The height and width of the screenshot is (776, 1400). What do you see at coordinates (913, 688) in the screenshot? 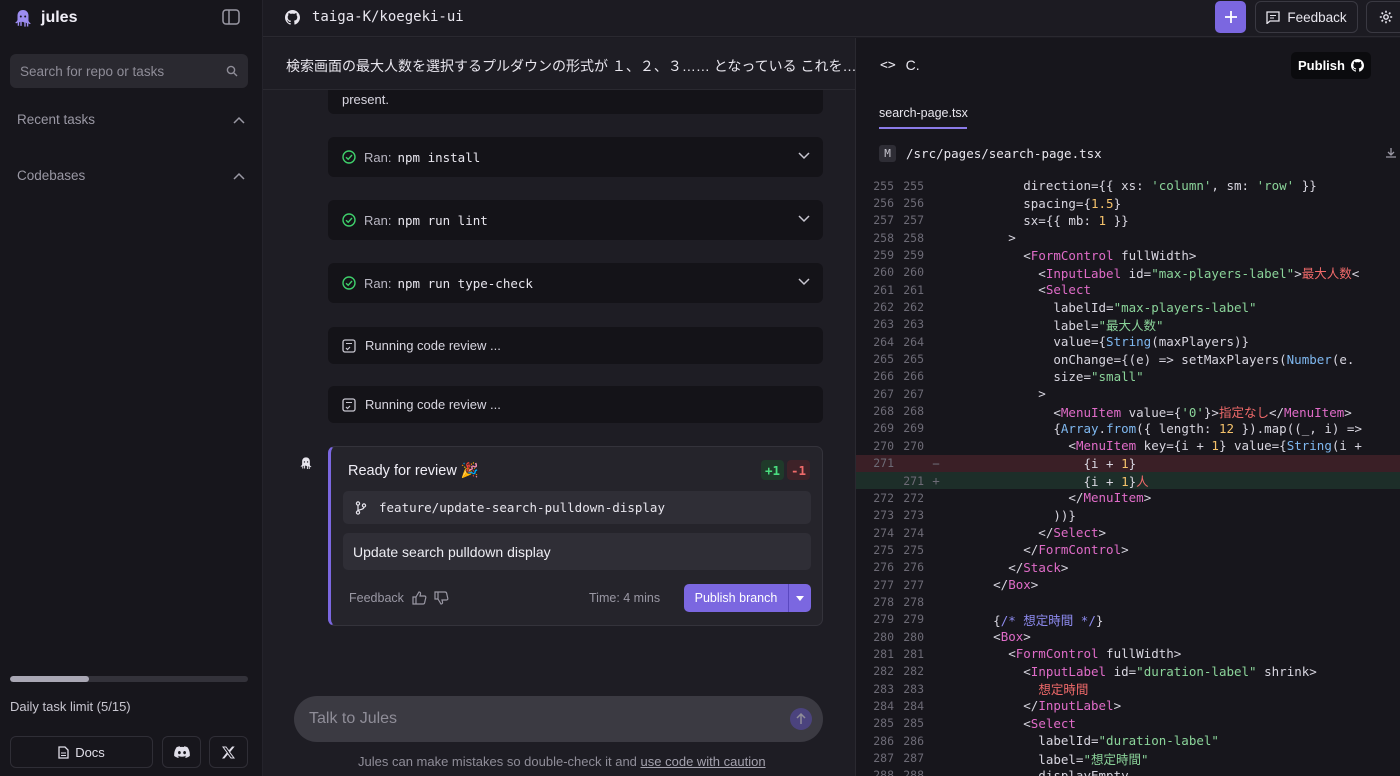
I see `new-line-number: 283` at bounding box center [913, 688].